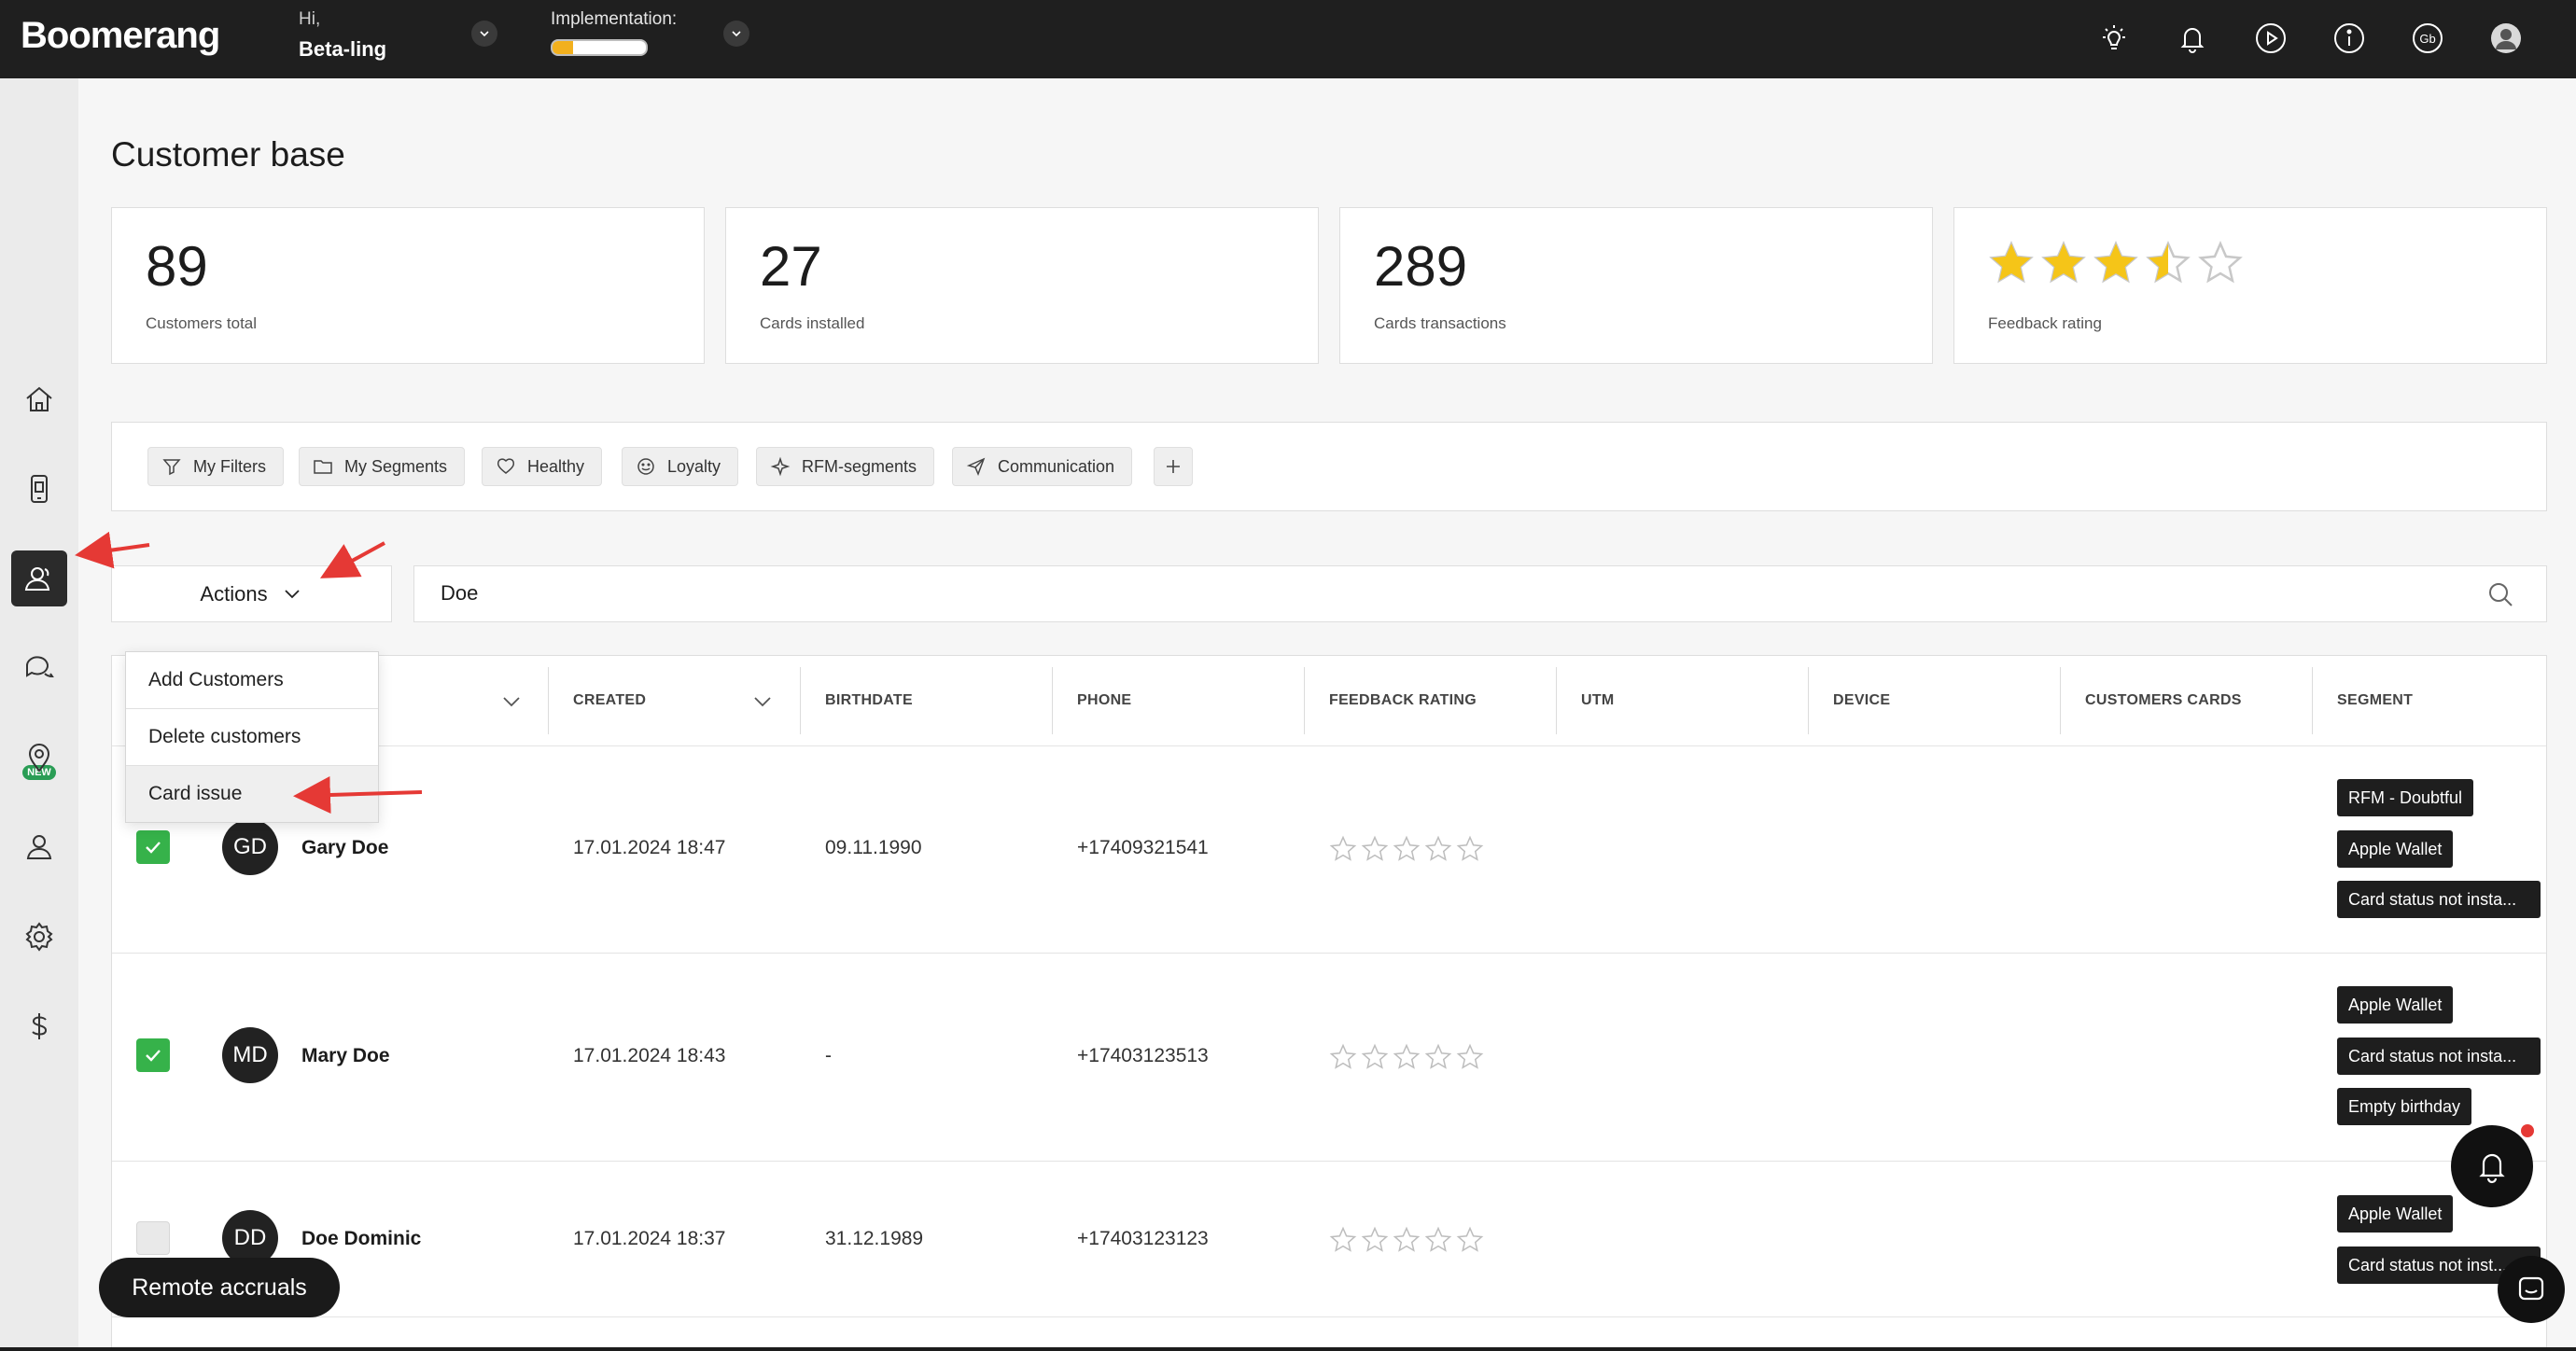 The width and height of the screenshot is (2576, 1351). Describe the element at coordinates (2500, 594) in the screenshot. I see `search-icon` at that location.